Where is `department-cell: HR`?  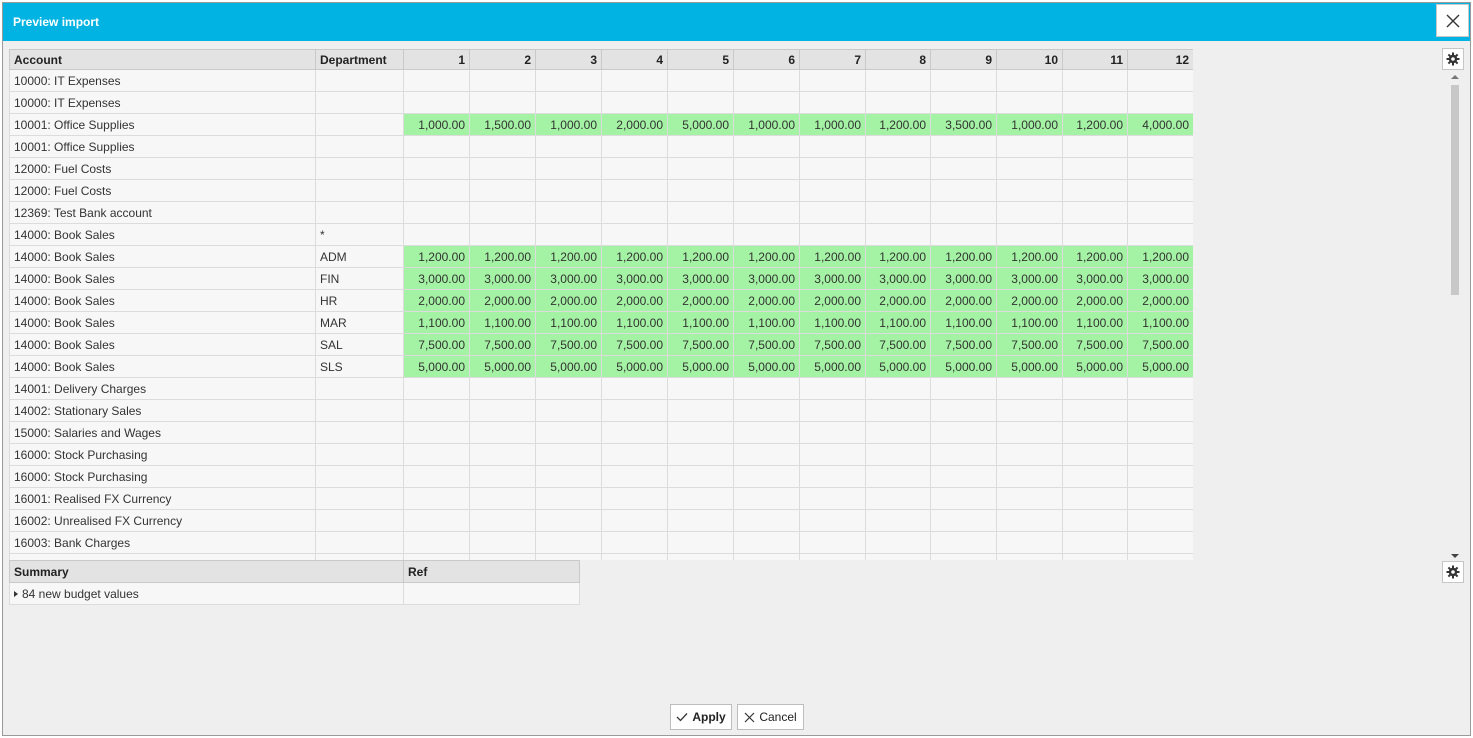
department-cell: HR is located at coordinates (359, 300).